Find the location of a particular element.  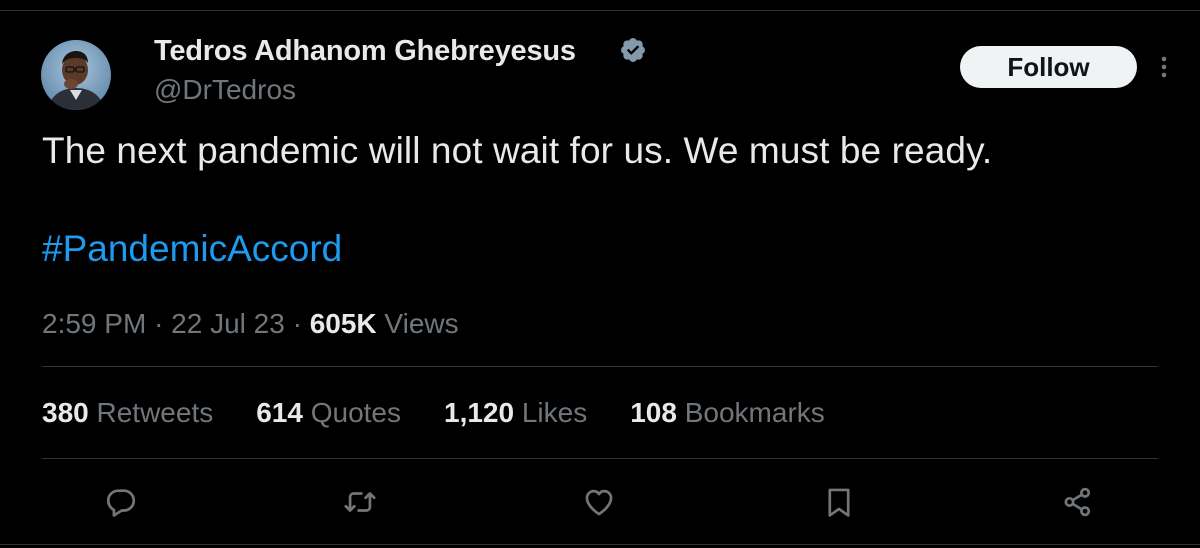

stat-bookmarks: 108 Bookmarks is located at coordinates (727, 413).